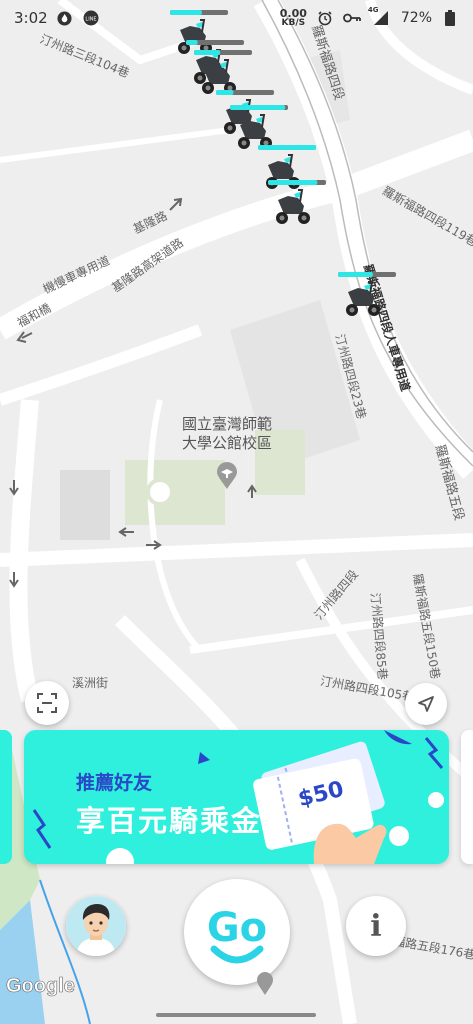 This screenshot has width=473, height=1024. Describe the element at coordinates (416, 18) in the screenshot. I see `battery-percent: 72%` at that location.